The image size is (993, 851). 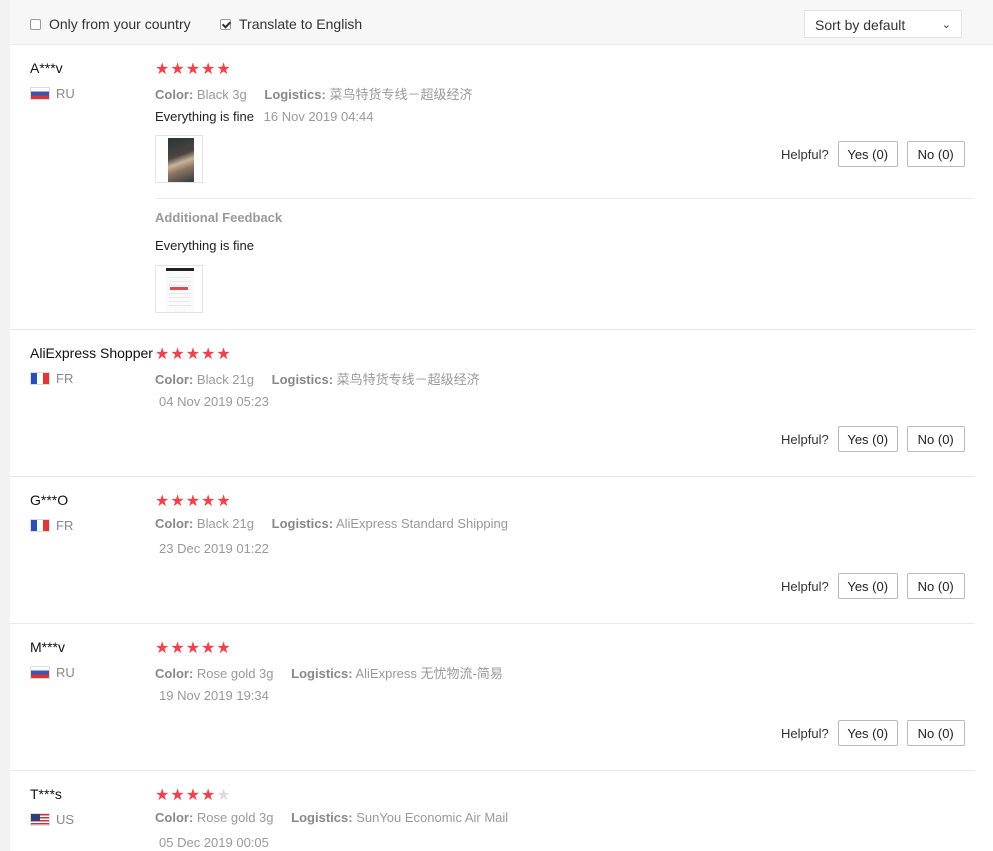 What do you see at coordinates (291, 24) in the screenshot?
I see `translate-filter: Translate to English` at bounding box center [291, 24].